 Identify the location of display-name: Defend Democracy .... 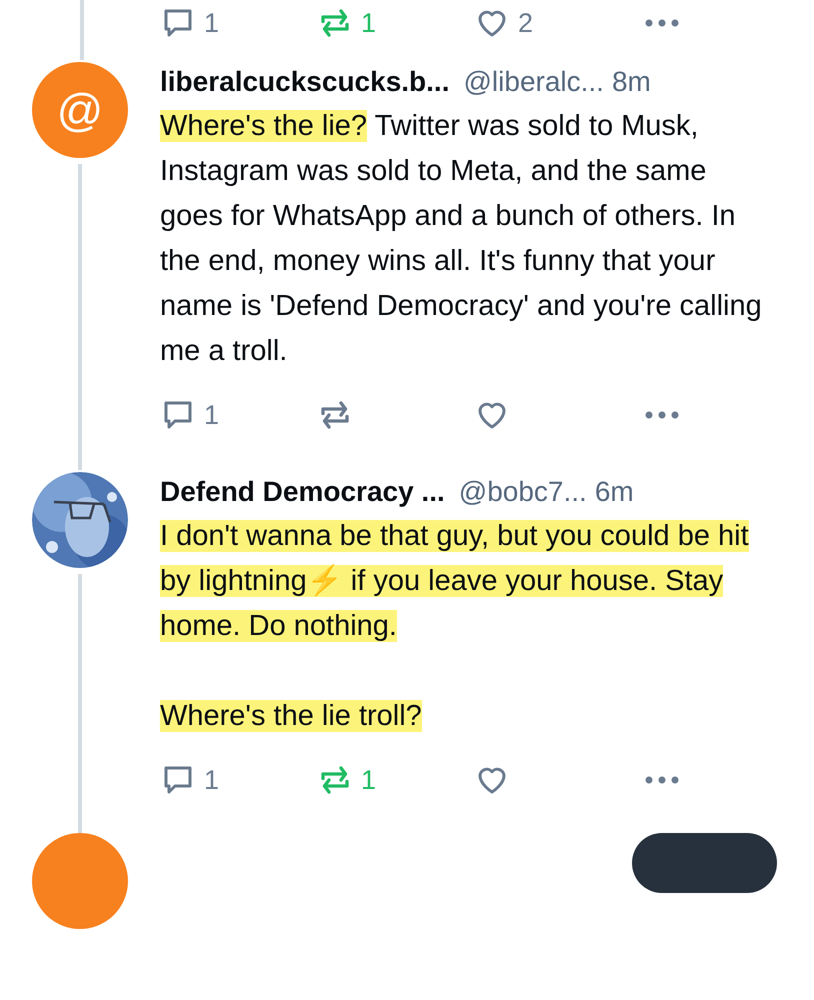
(302, 492).